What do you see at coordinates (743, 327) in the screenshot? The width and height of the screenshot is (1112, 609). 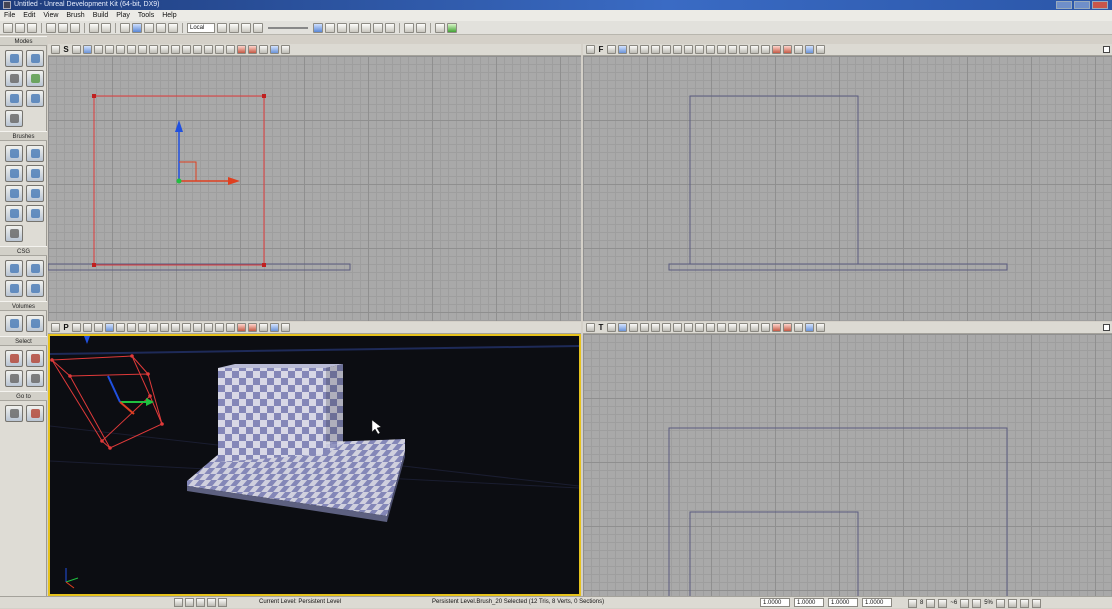 I see `reflections-icon` at bounding box center [743, 327].